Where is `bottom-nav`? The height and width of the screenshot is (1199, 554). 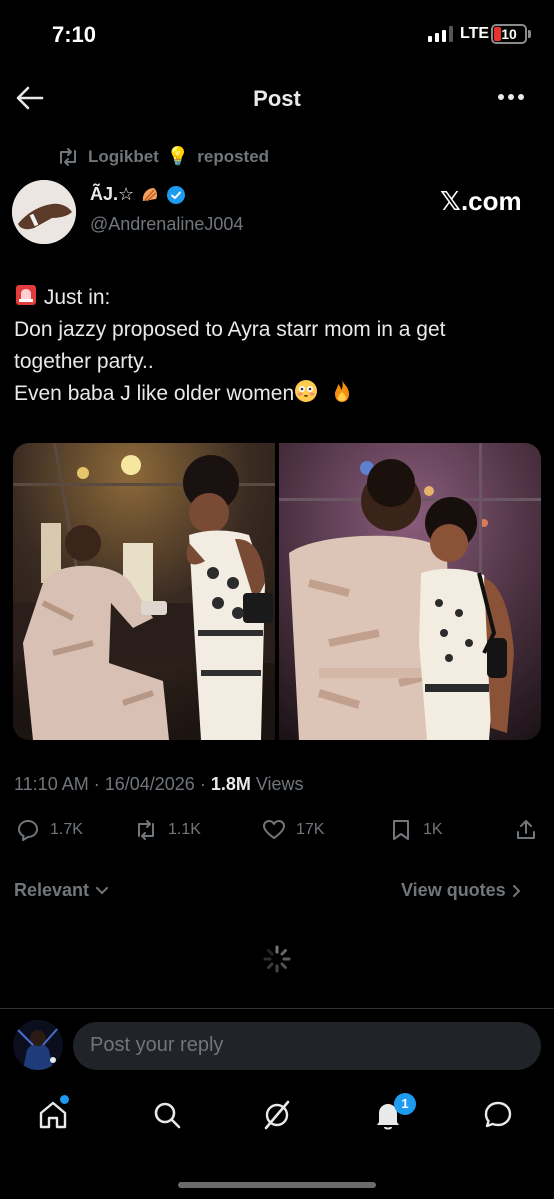 bottom-nav is located at coordinates (277, 1118).